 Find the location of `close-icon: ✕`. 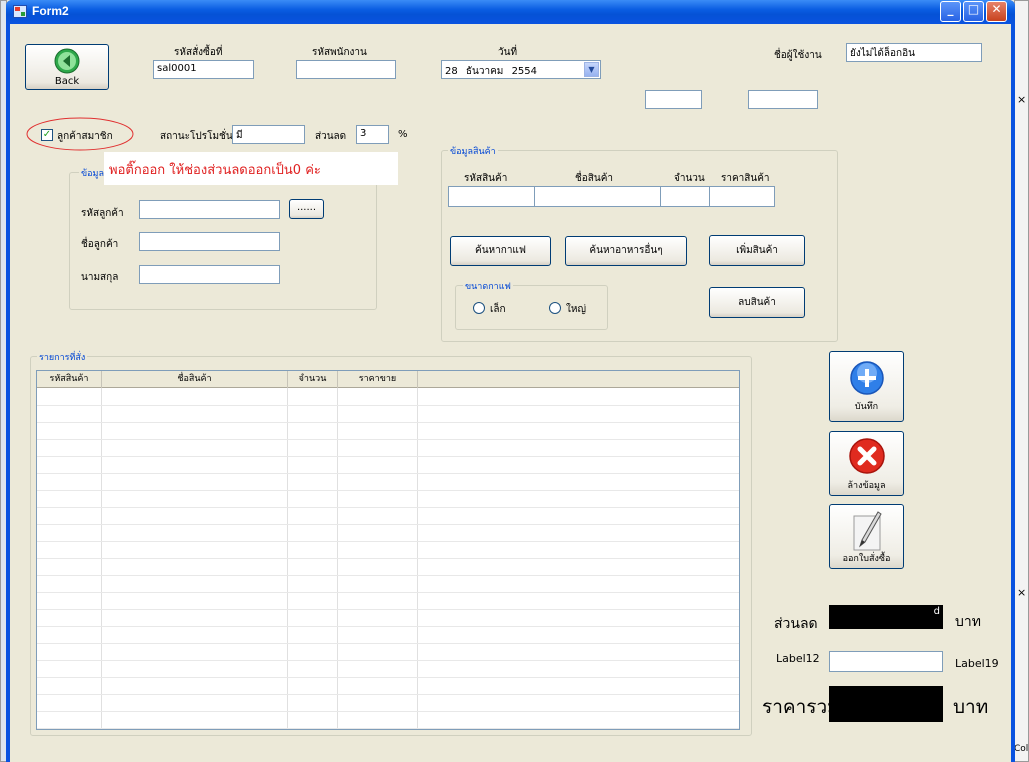

close-icon: ✕ is located at coordinates (996, 11).